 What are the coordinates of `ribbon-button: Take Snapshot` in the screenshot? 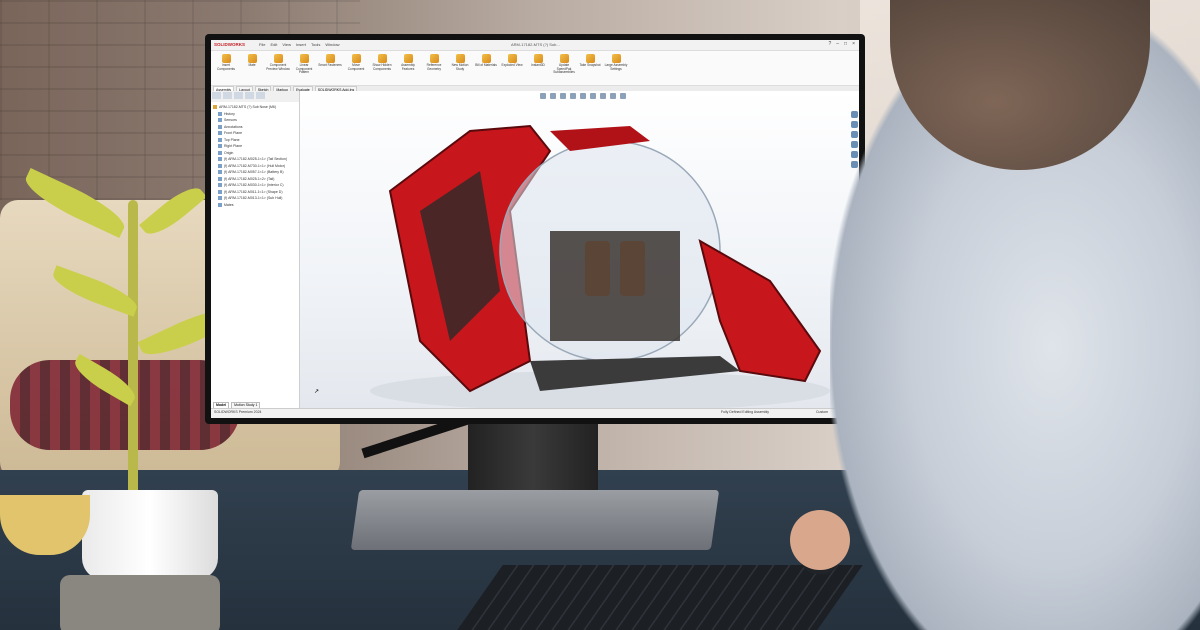 It's located at (590, 67).